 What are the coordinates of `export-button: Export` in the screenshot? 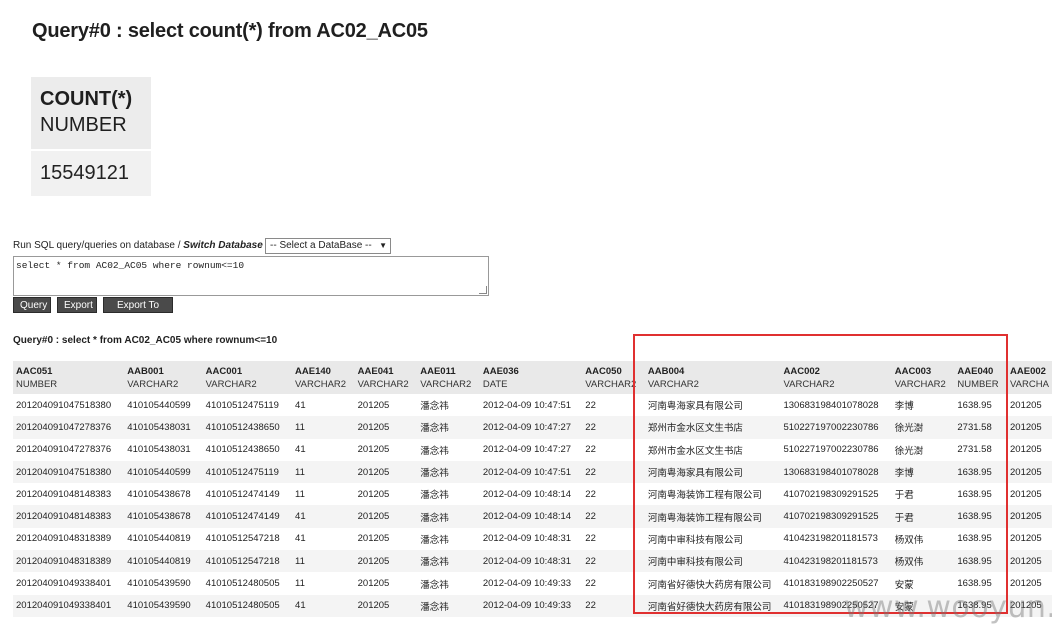 It's located at (77, 305).